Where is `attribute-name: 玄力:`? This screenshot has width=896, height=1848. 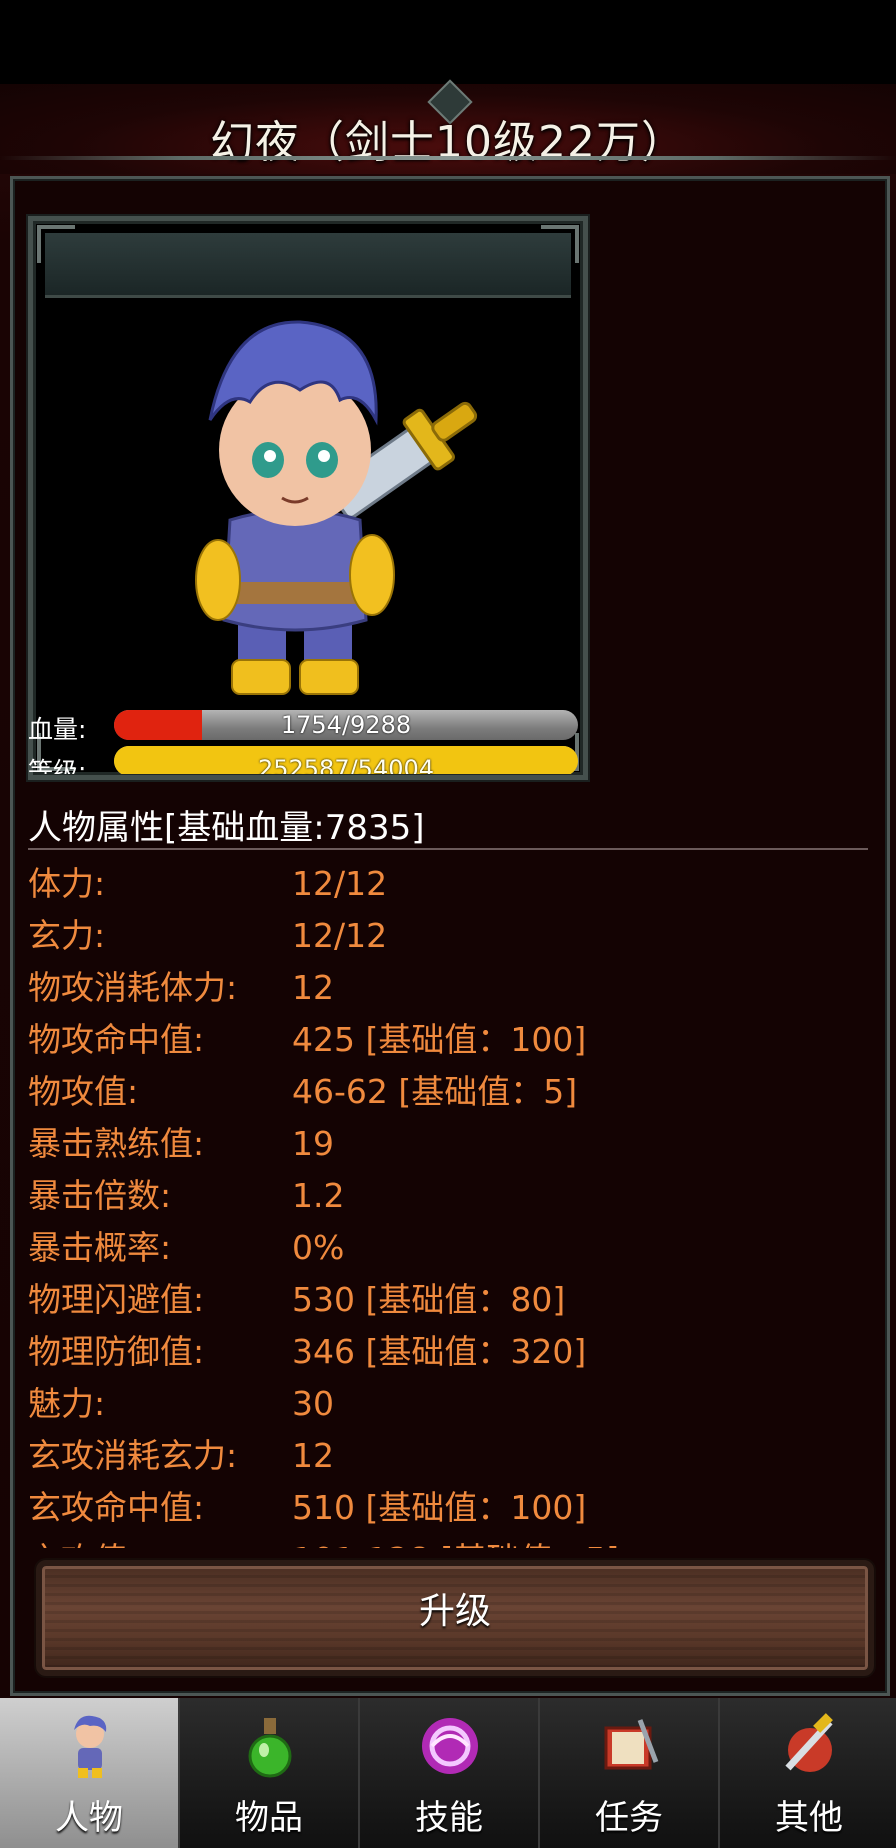 attribute-name: 玄力: is located at coordinates (67, 935).